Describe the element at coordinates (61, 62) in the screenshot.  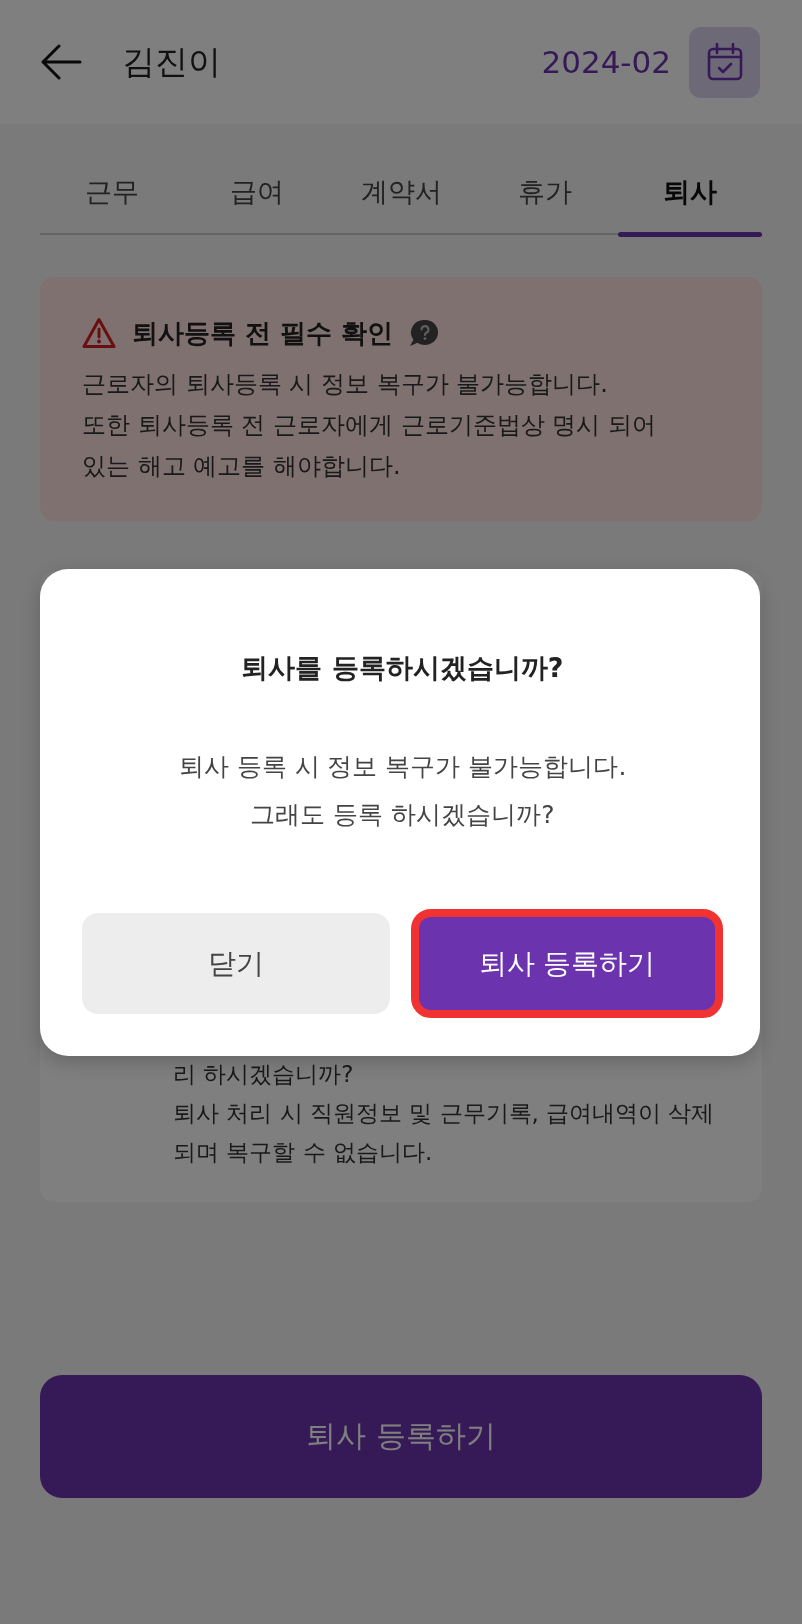
I see `back-arrow-icon` at that location.